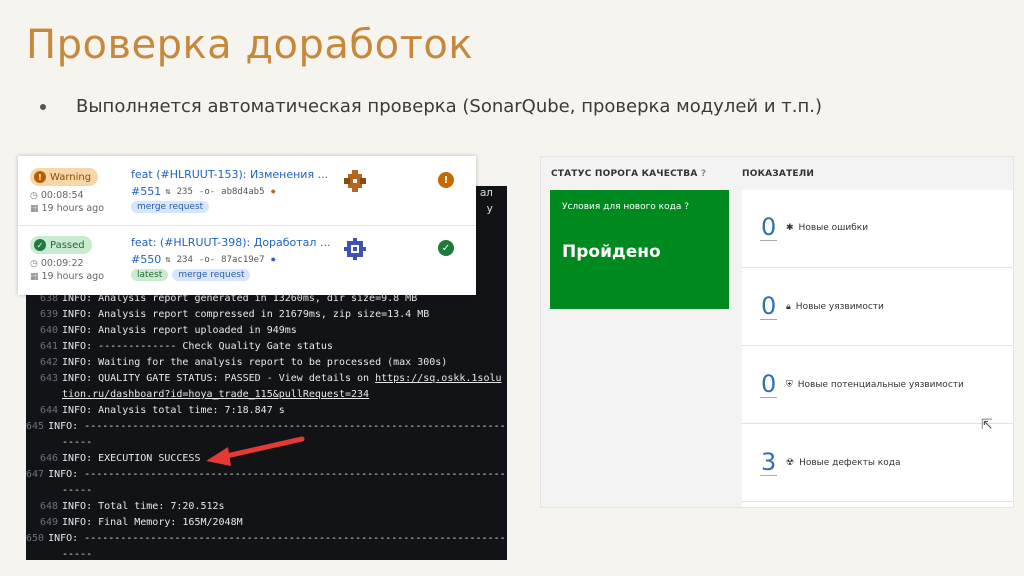 Image resolution: width=1024 pixels, height=576 pixels. What do you see at coordinates (273, 259) in the screenshot?
I see `author-avatar-icon: ✸` at bounding box center [273, 259].